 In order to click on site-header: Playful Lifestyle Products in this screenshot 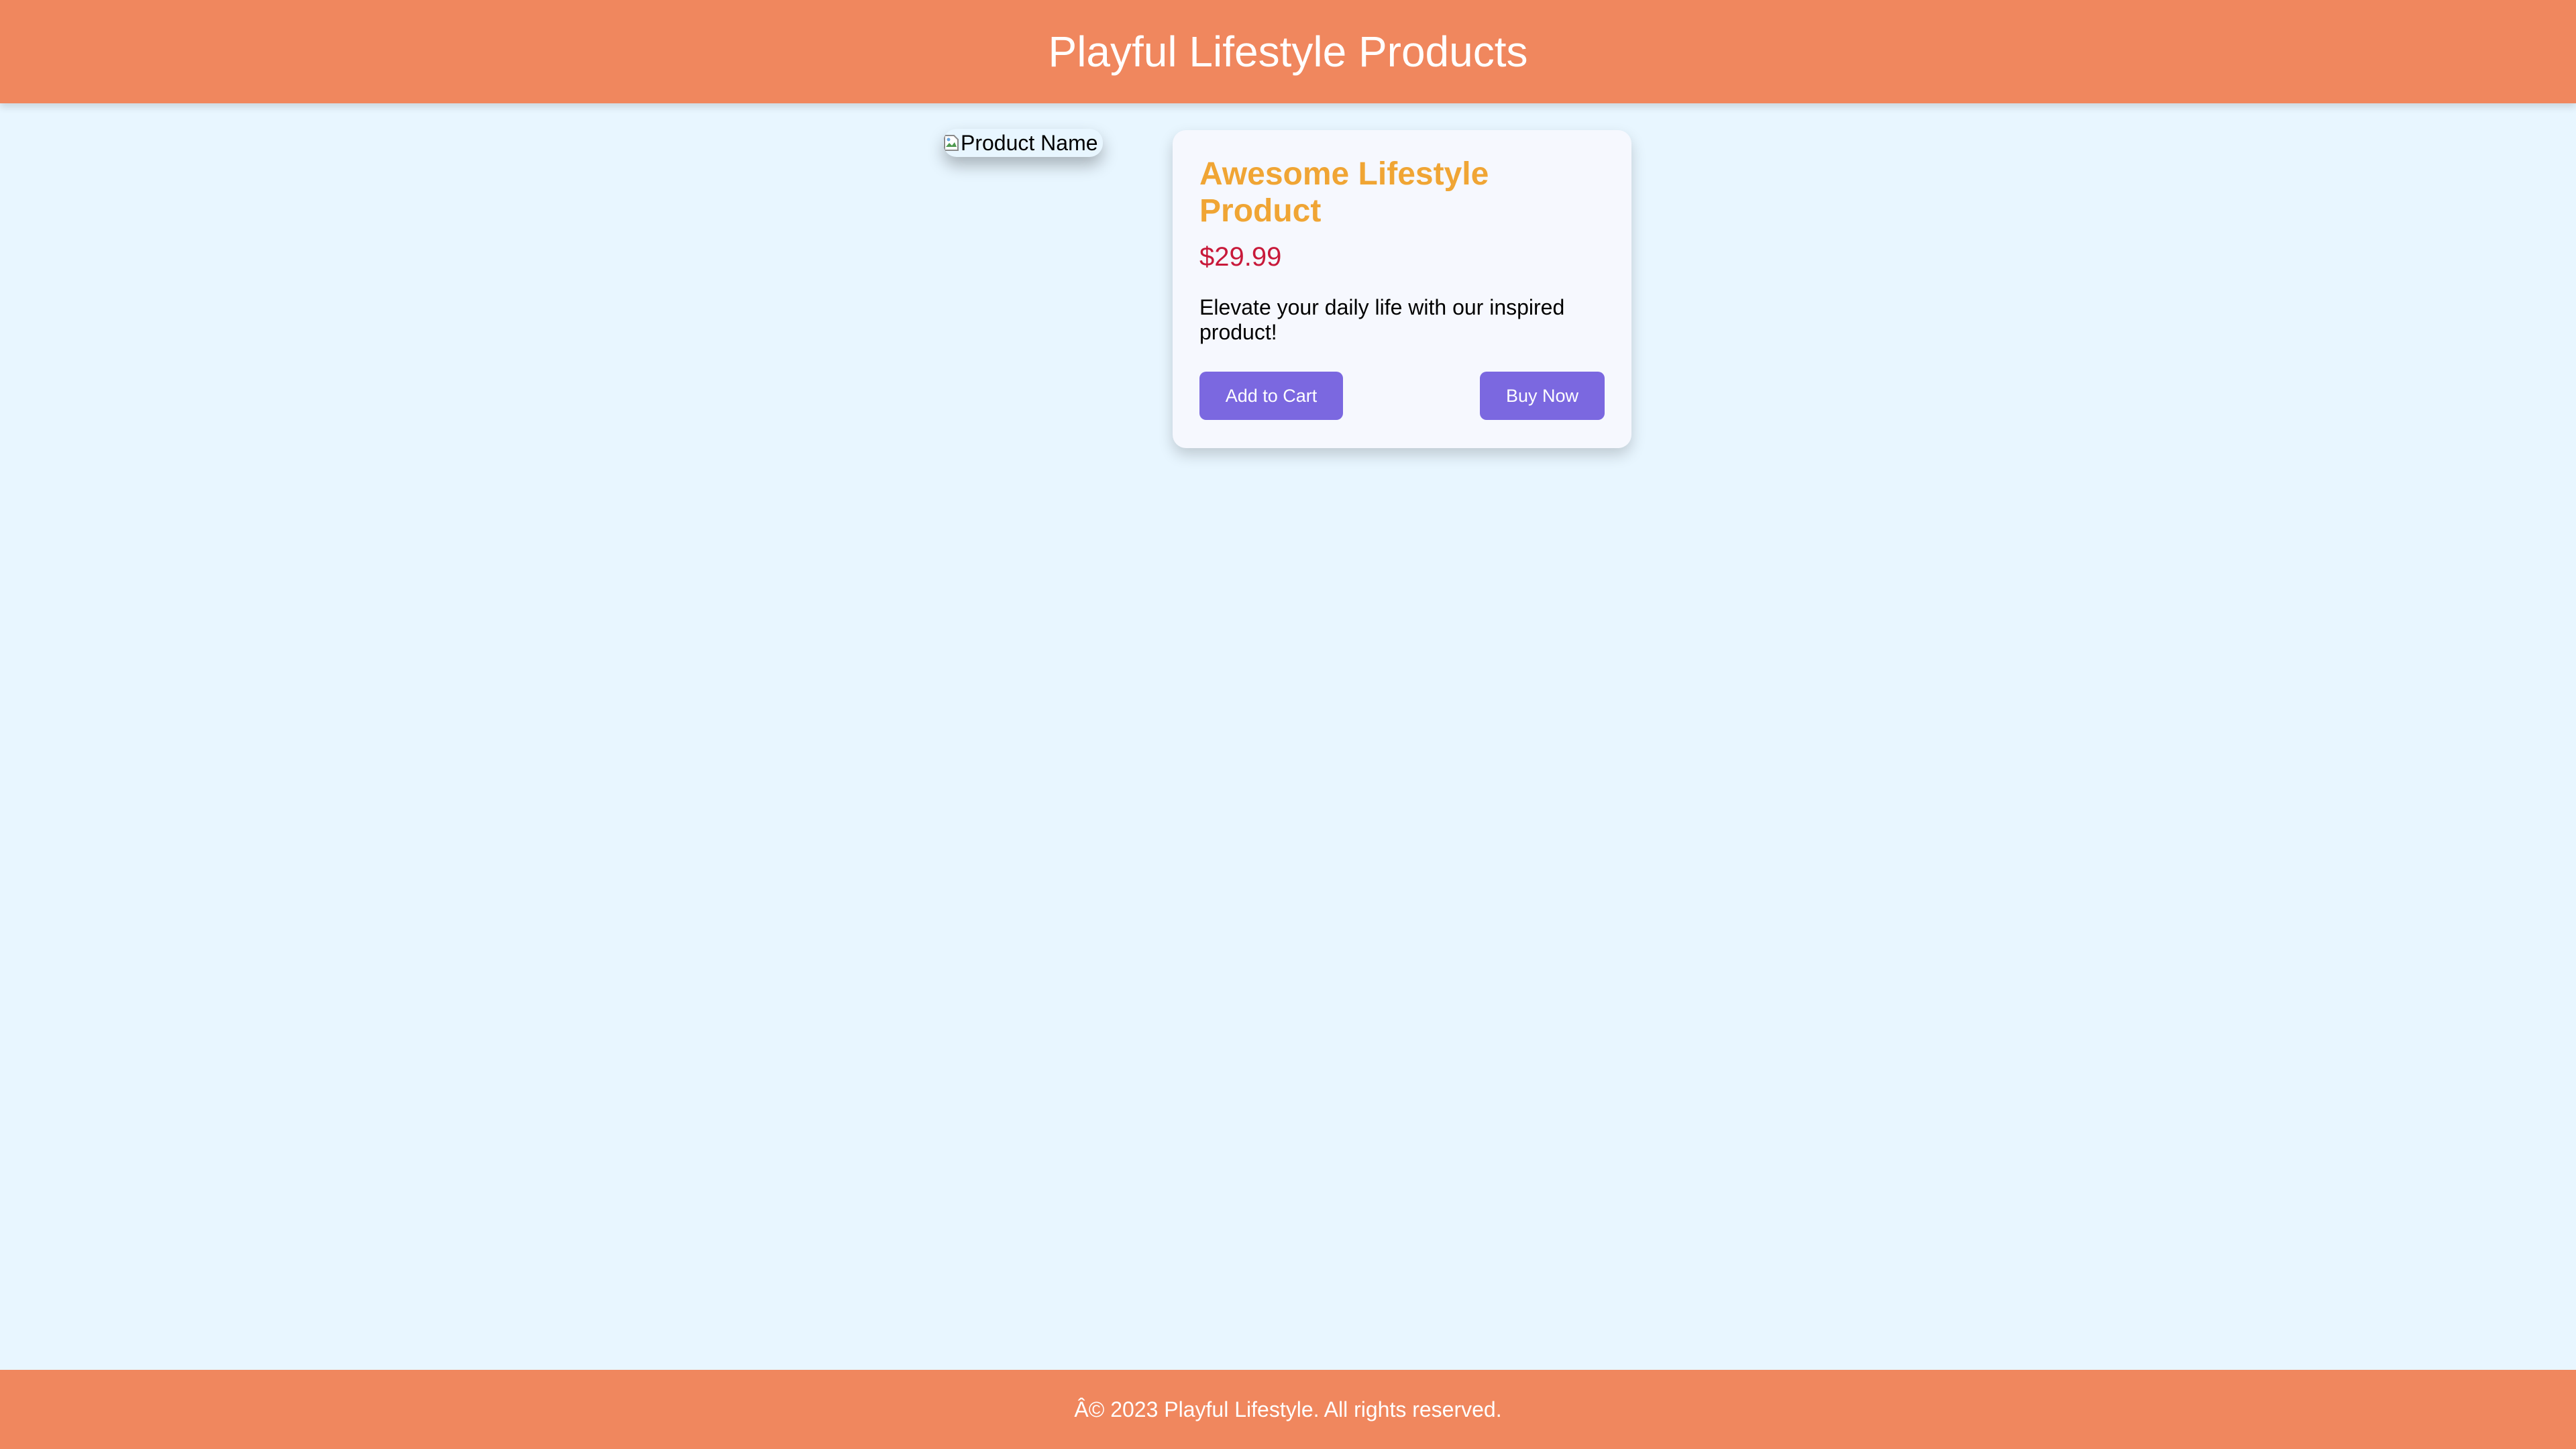, I will do `click(1288, 51)`.